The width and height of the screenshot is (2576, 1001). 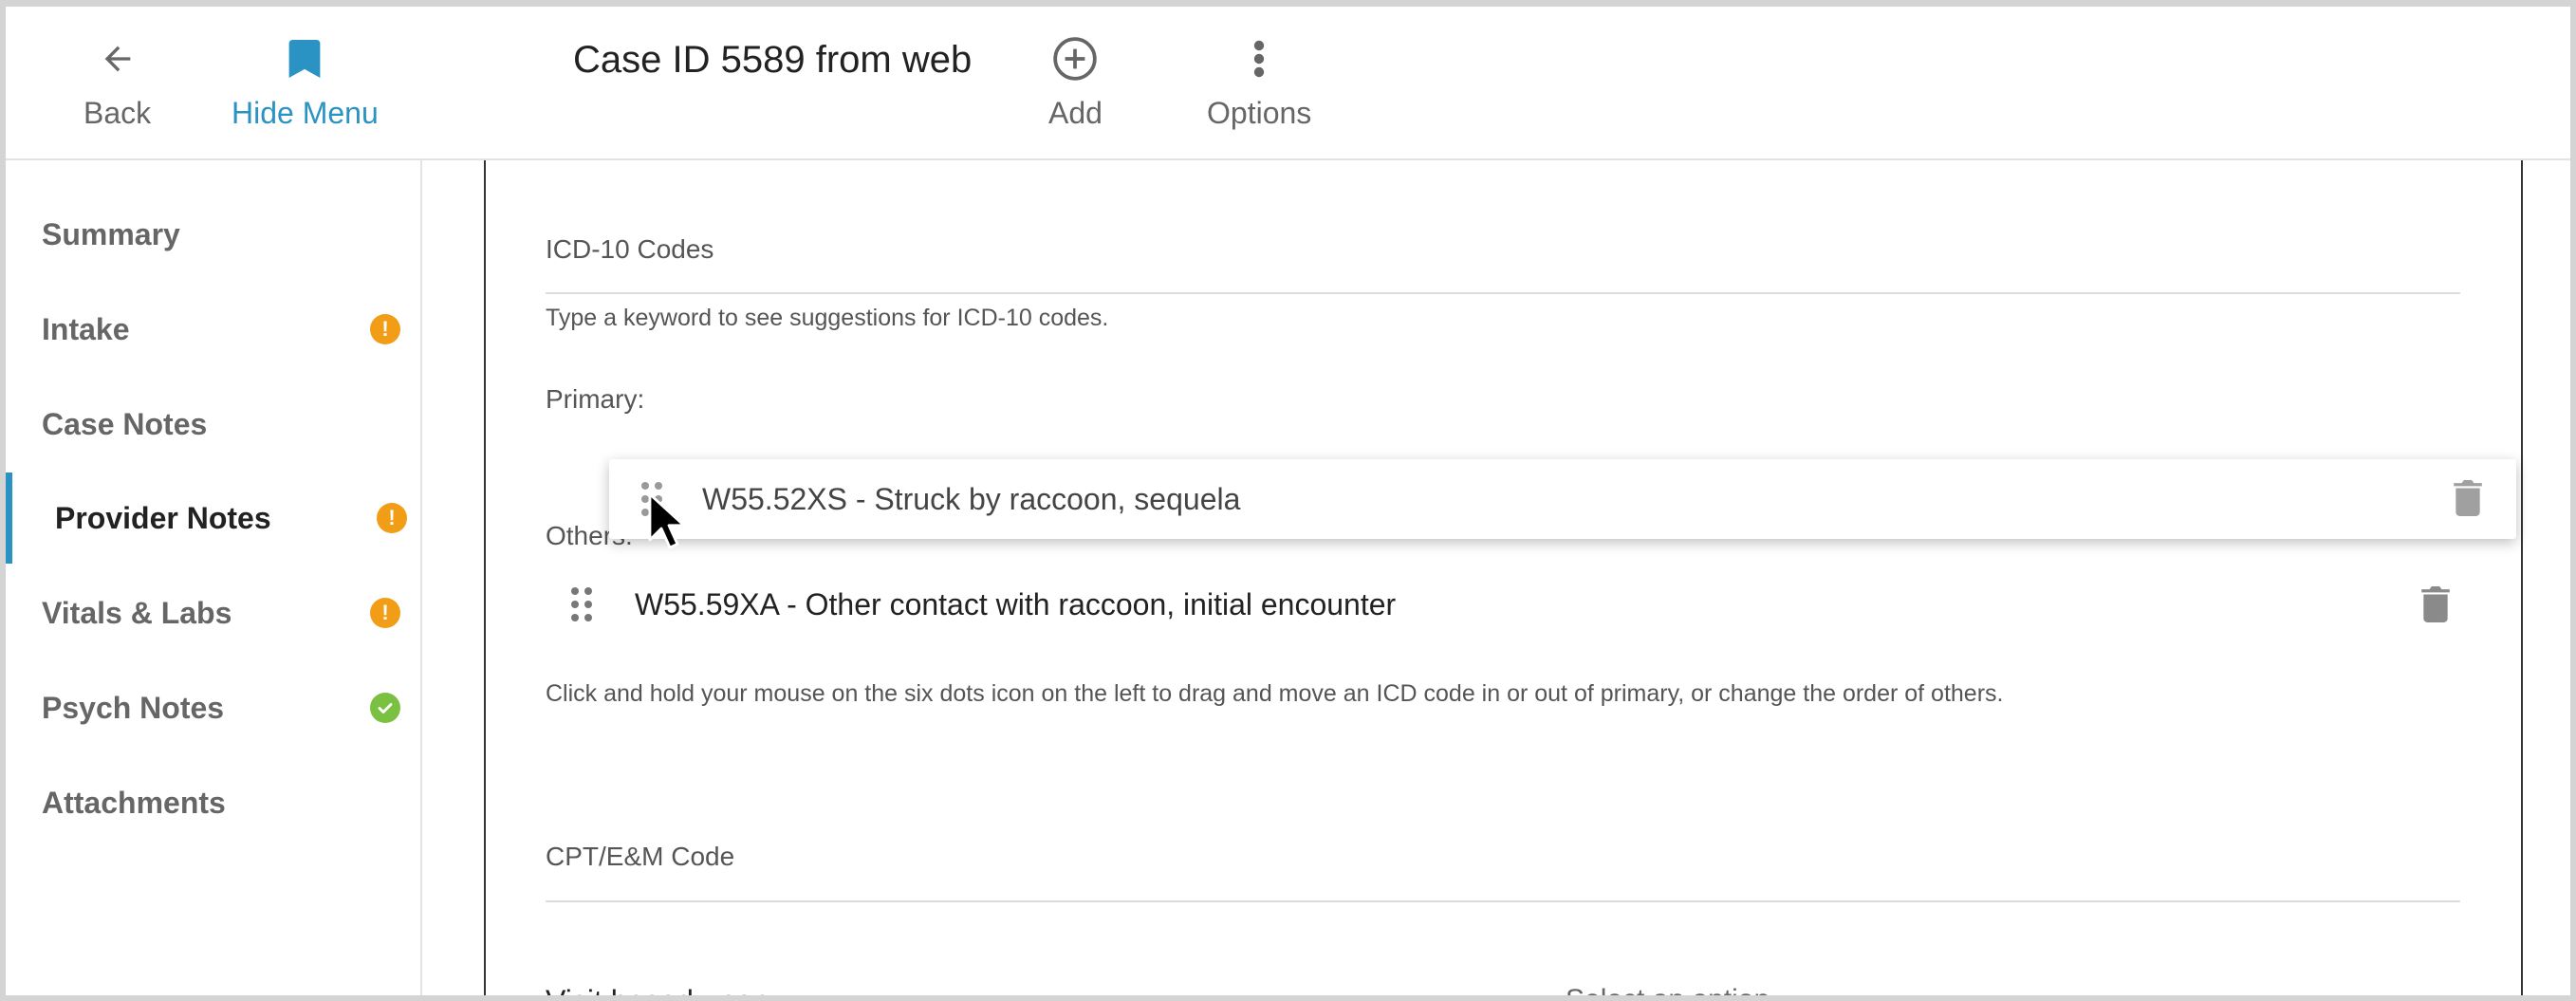 I want to click on add-button: Add, so click(x=1075, y=83).